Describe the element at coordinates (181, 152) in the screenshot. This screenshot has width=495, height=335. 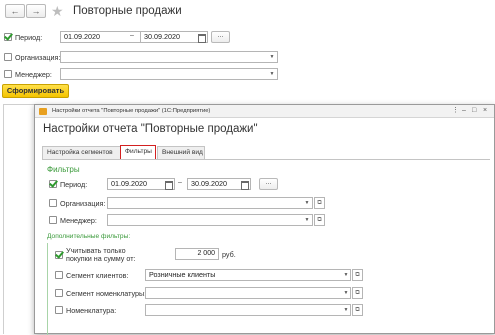
I see `tab-appearance: Внешний вид` at that location.